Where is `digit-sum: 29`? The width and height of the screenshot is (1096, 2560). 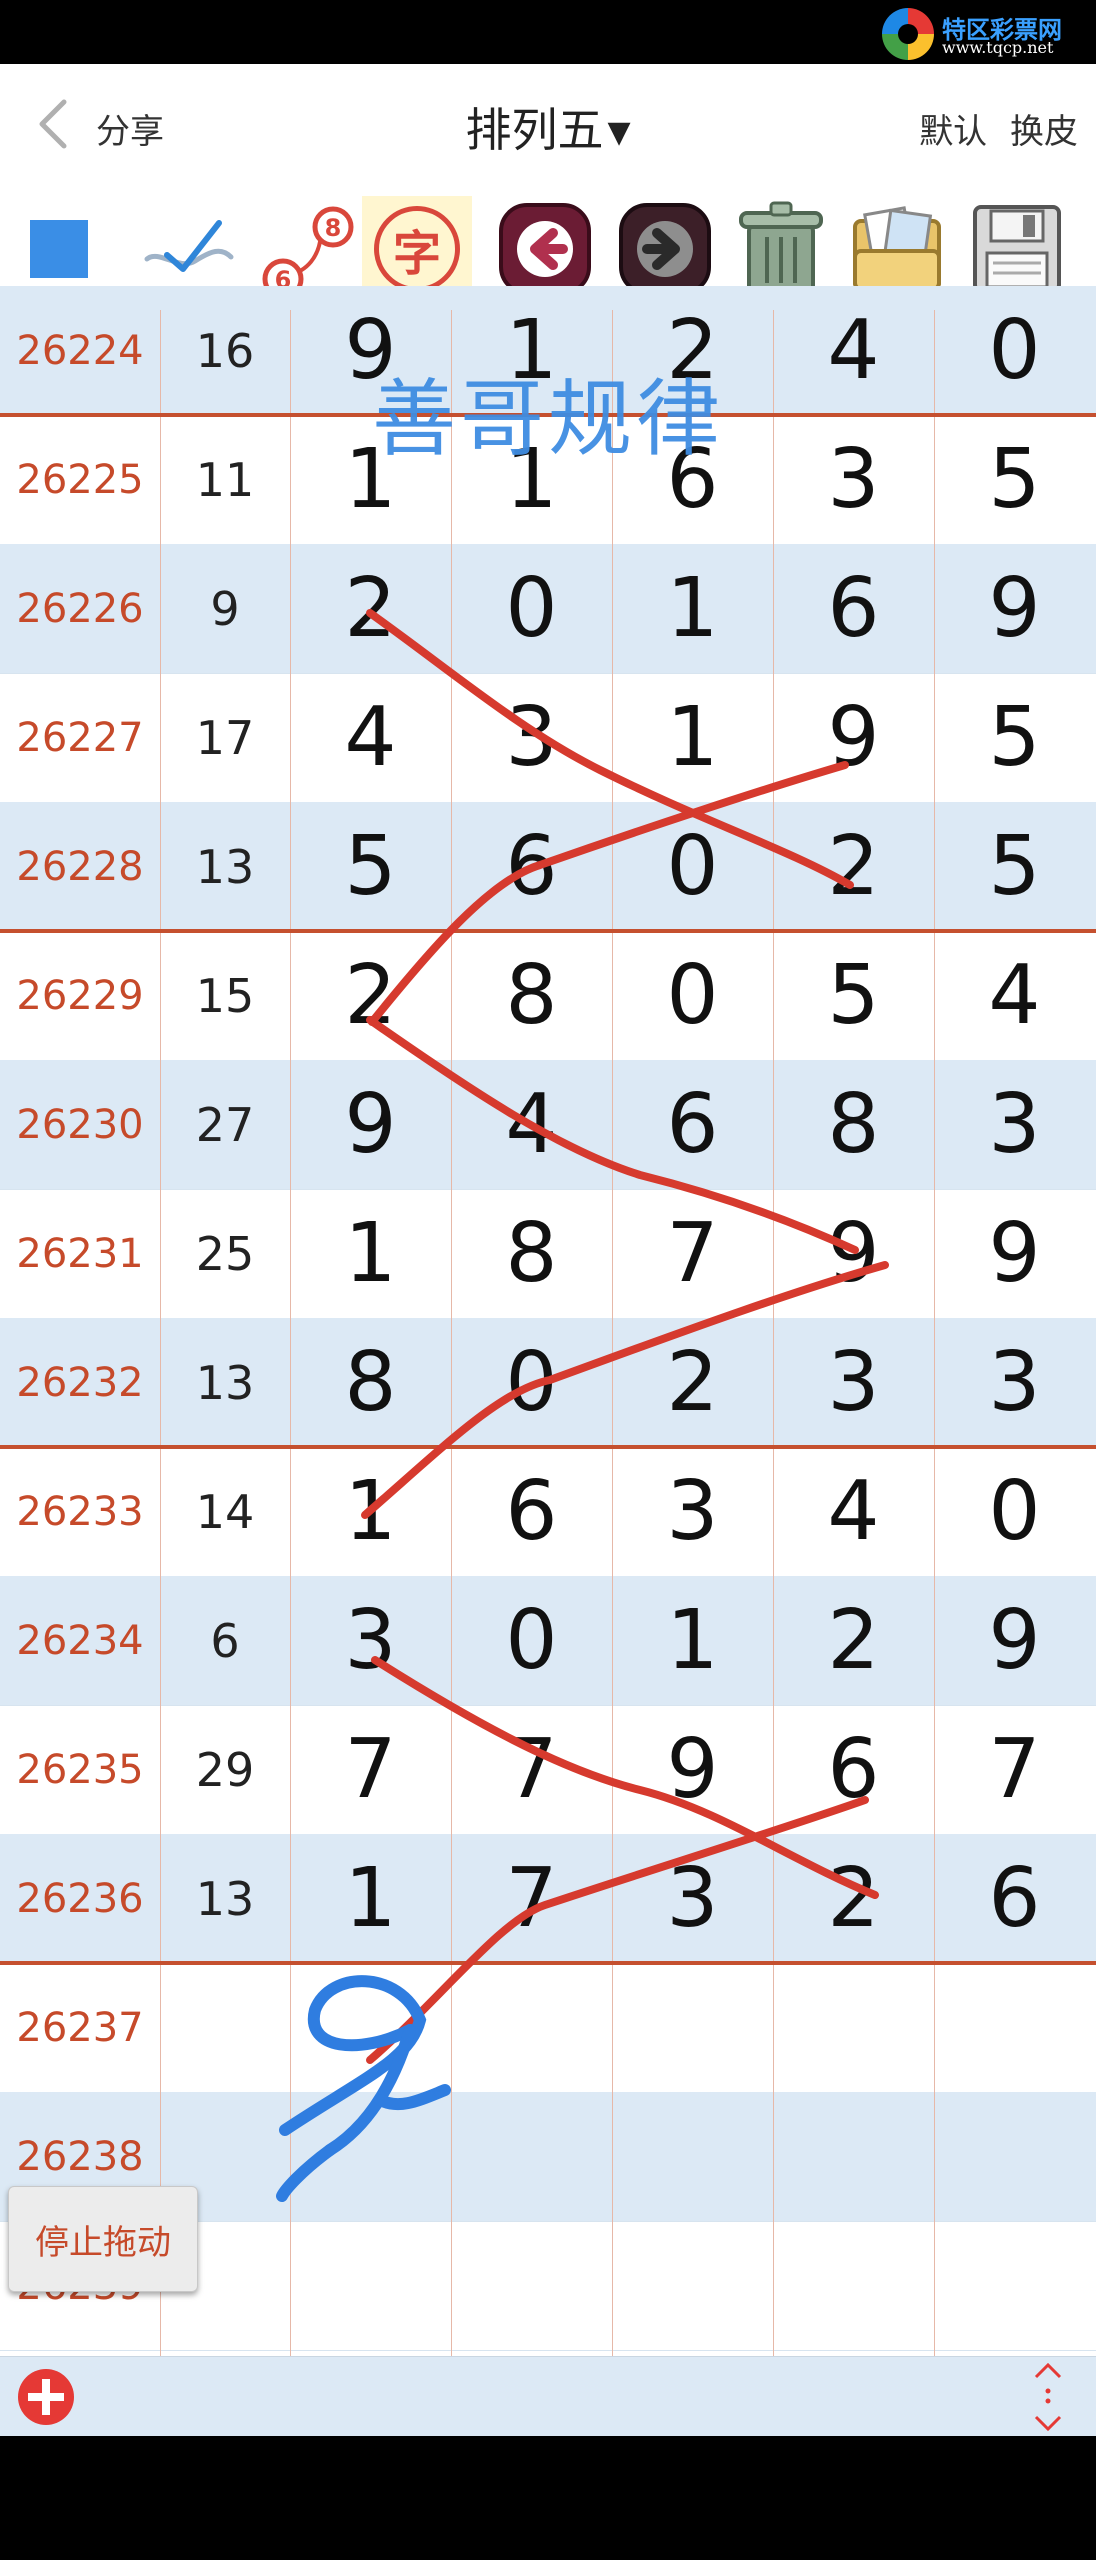
digit-sum: 29 is located at coordinates (225, 1769).